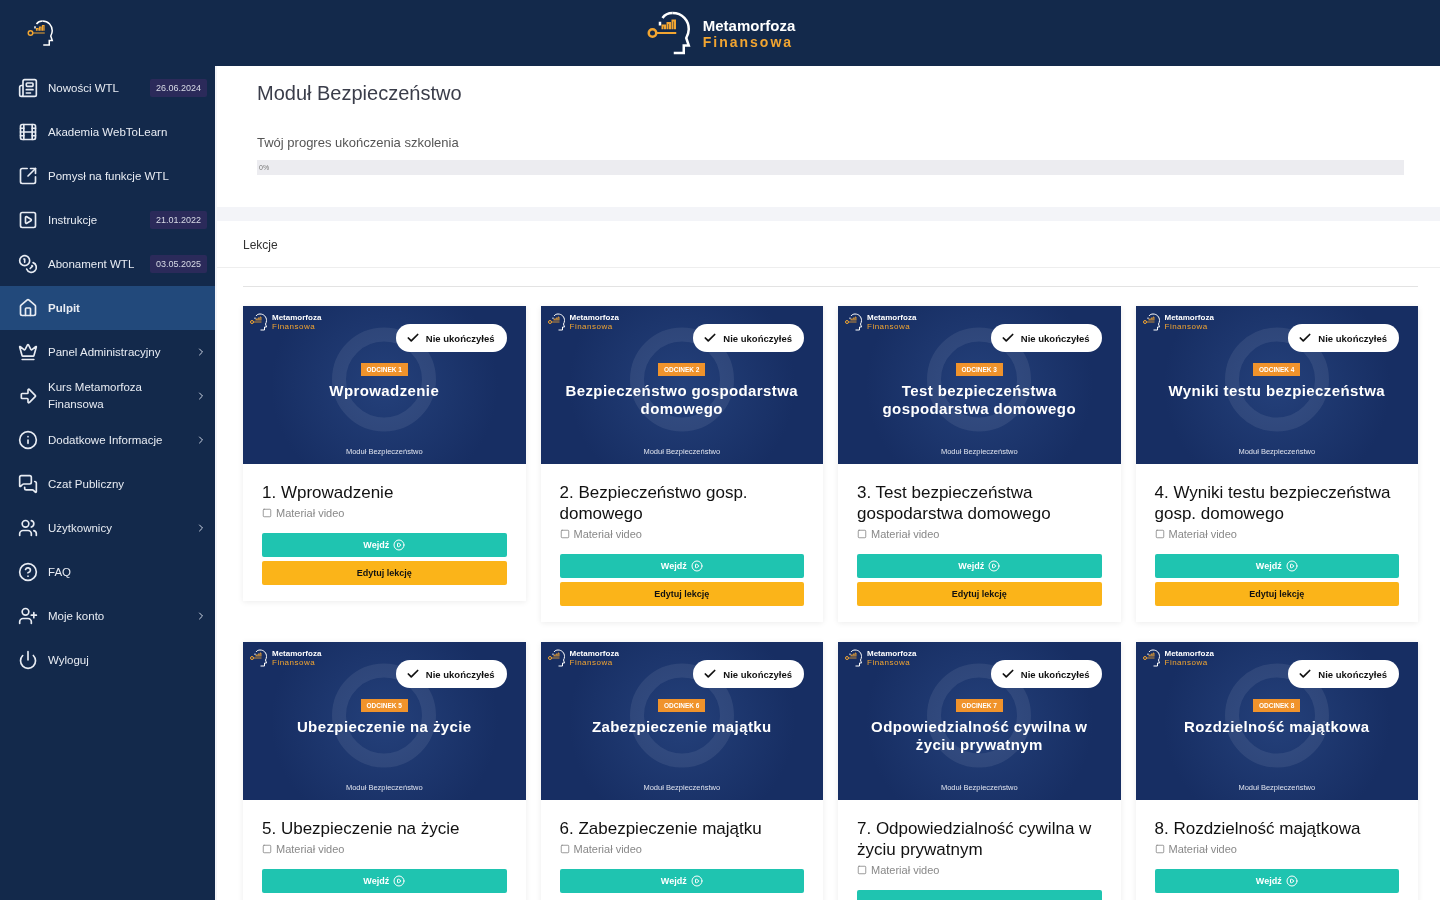  I want to click on sidebar-item: Czat Publiczny, so click(107, 484).